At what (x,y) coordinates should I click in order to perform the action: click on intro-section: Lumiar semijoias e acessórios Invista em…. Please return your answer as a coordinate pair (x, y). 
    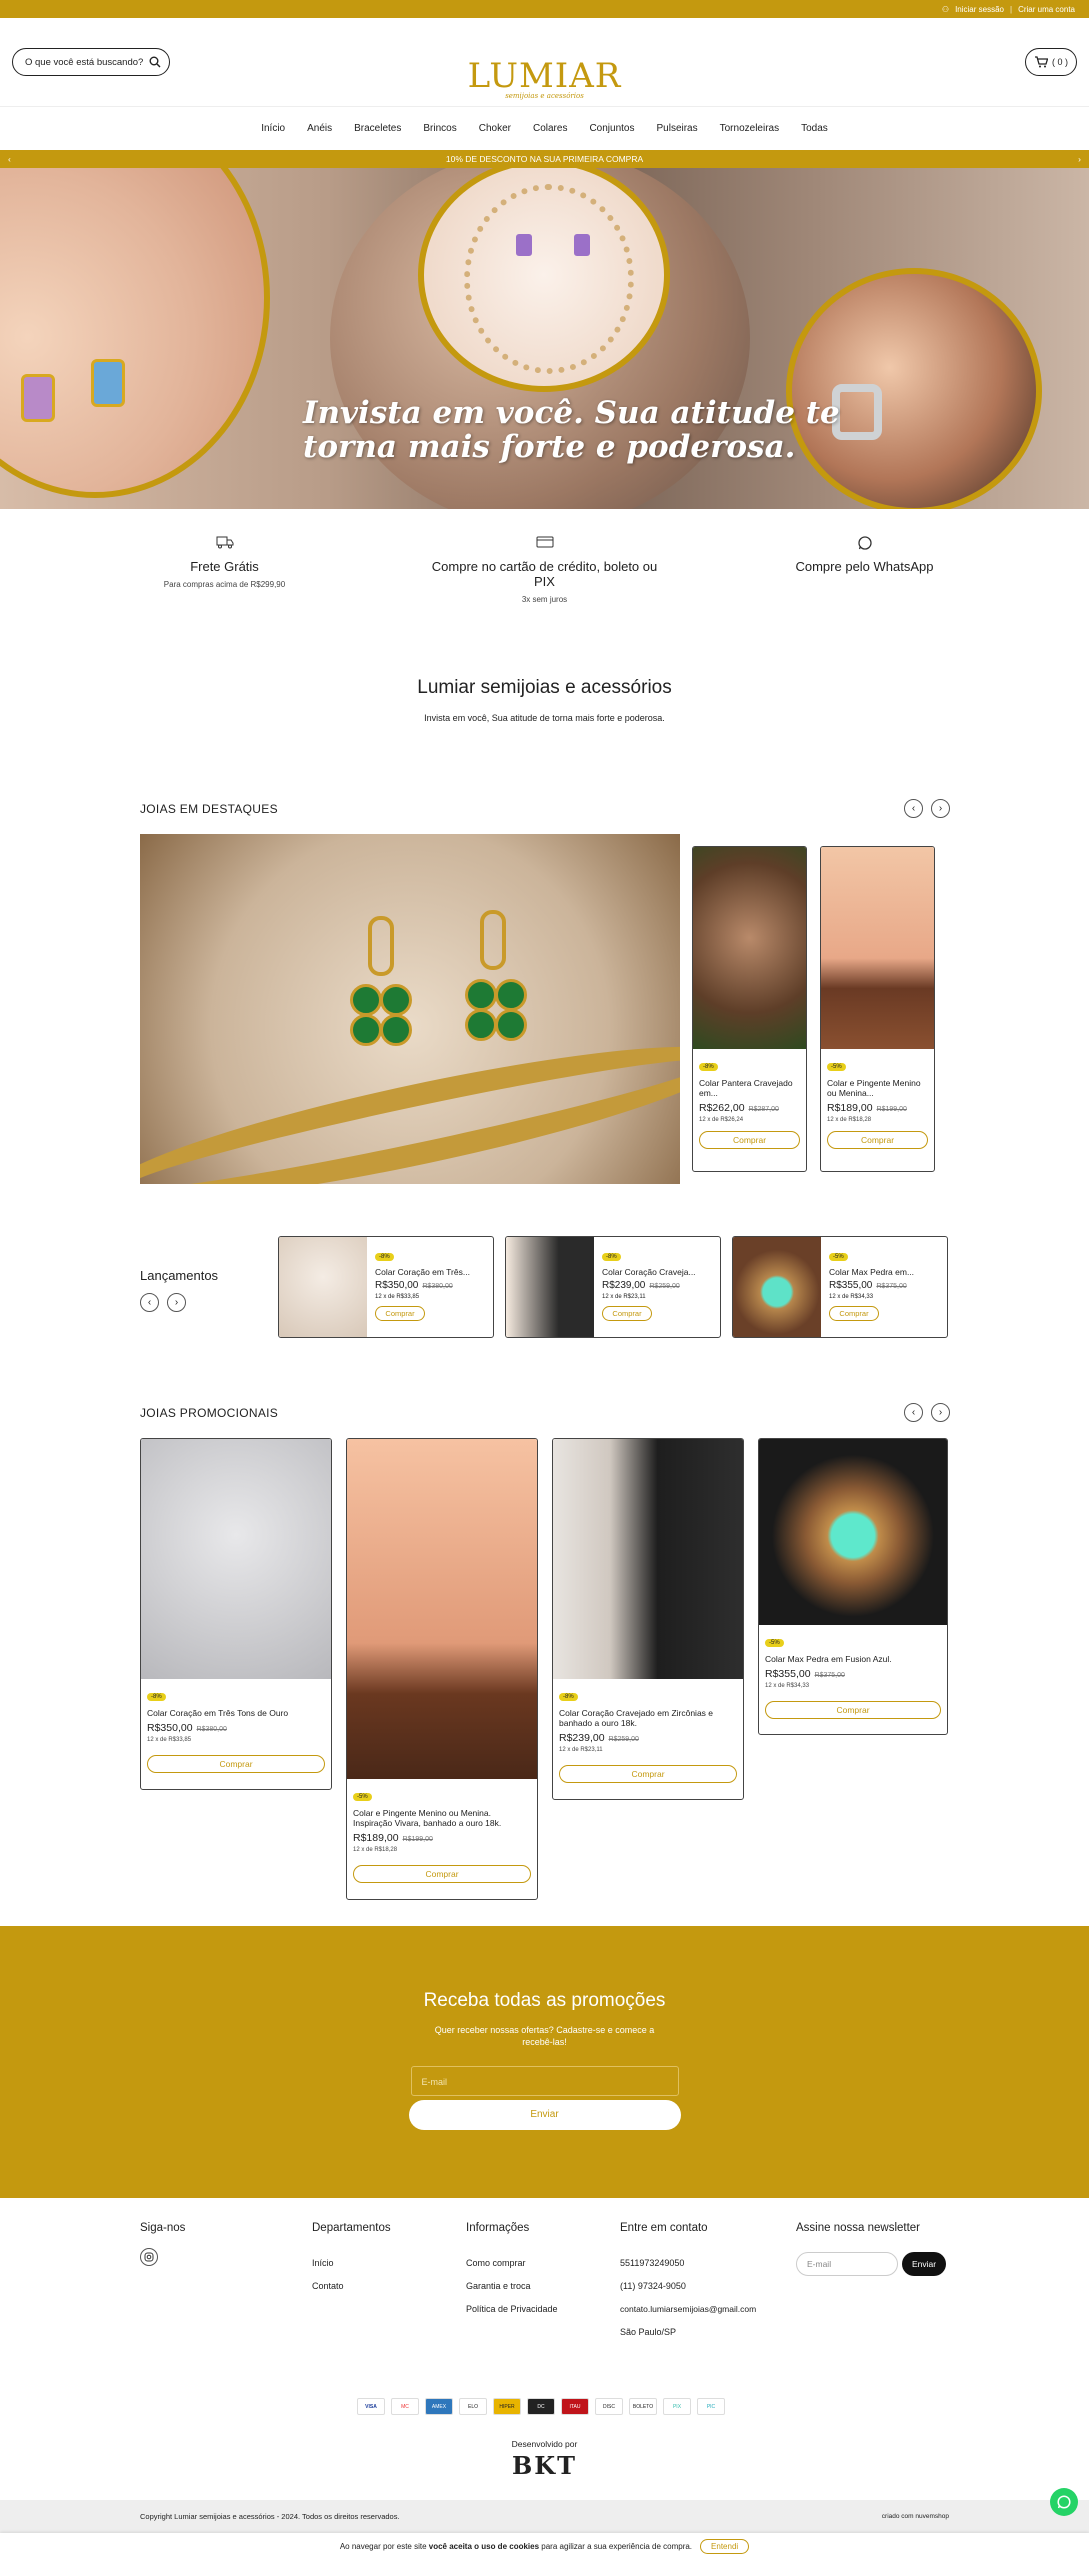
    Looking at the image, I should click on (544, 721).